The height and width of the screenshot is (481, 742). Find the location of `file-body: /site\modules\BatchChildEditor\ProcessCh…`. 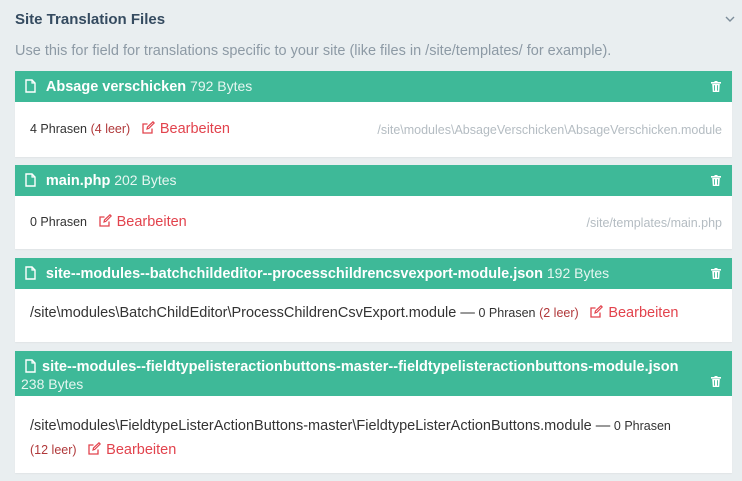

file-body: /site\modules\BatchChildEditor\ProcessCh… is located at coordinates (373, 315).